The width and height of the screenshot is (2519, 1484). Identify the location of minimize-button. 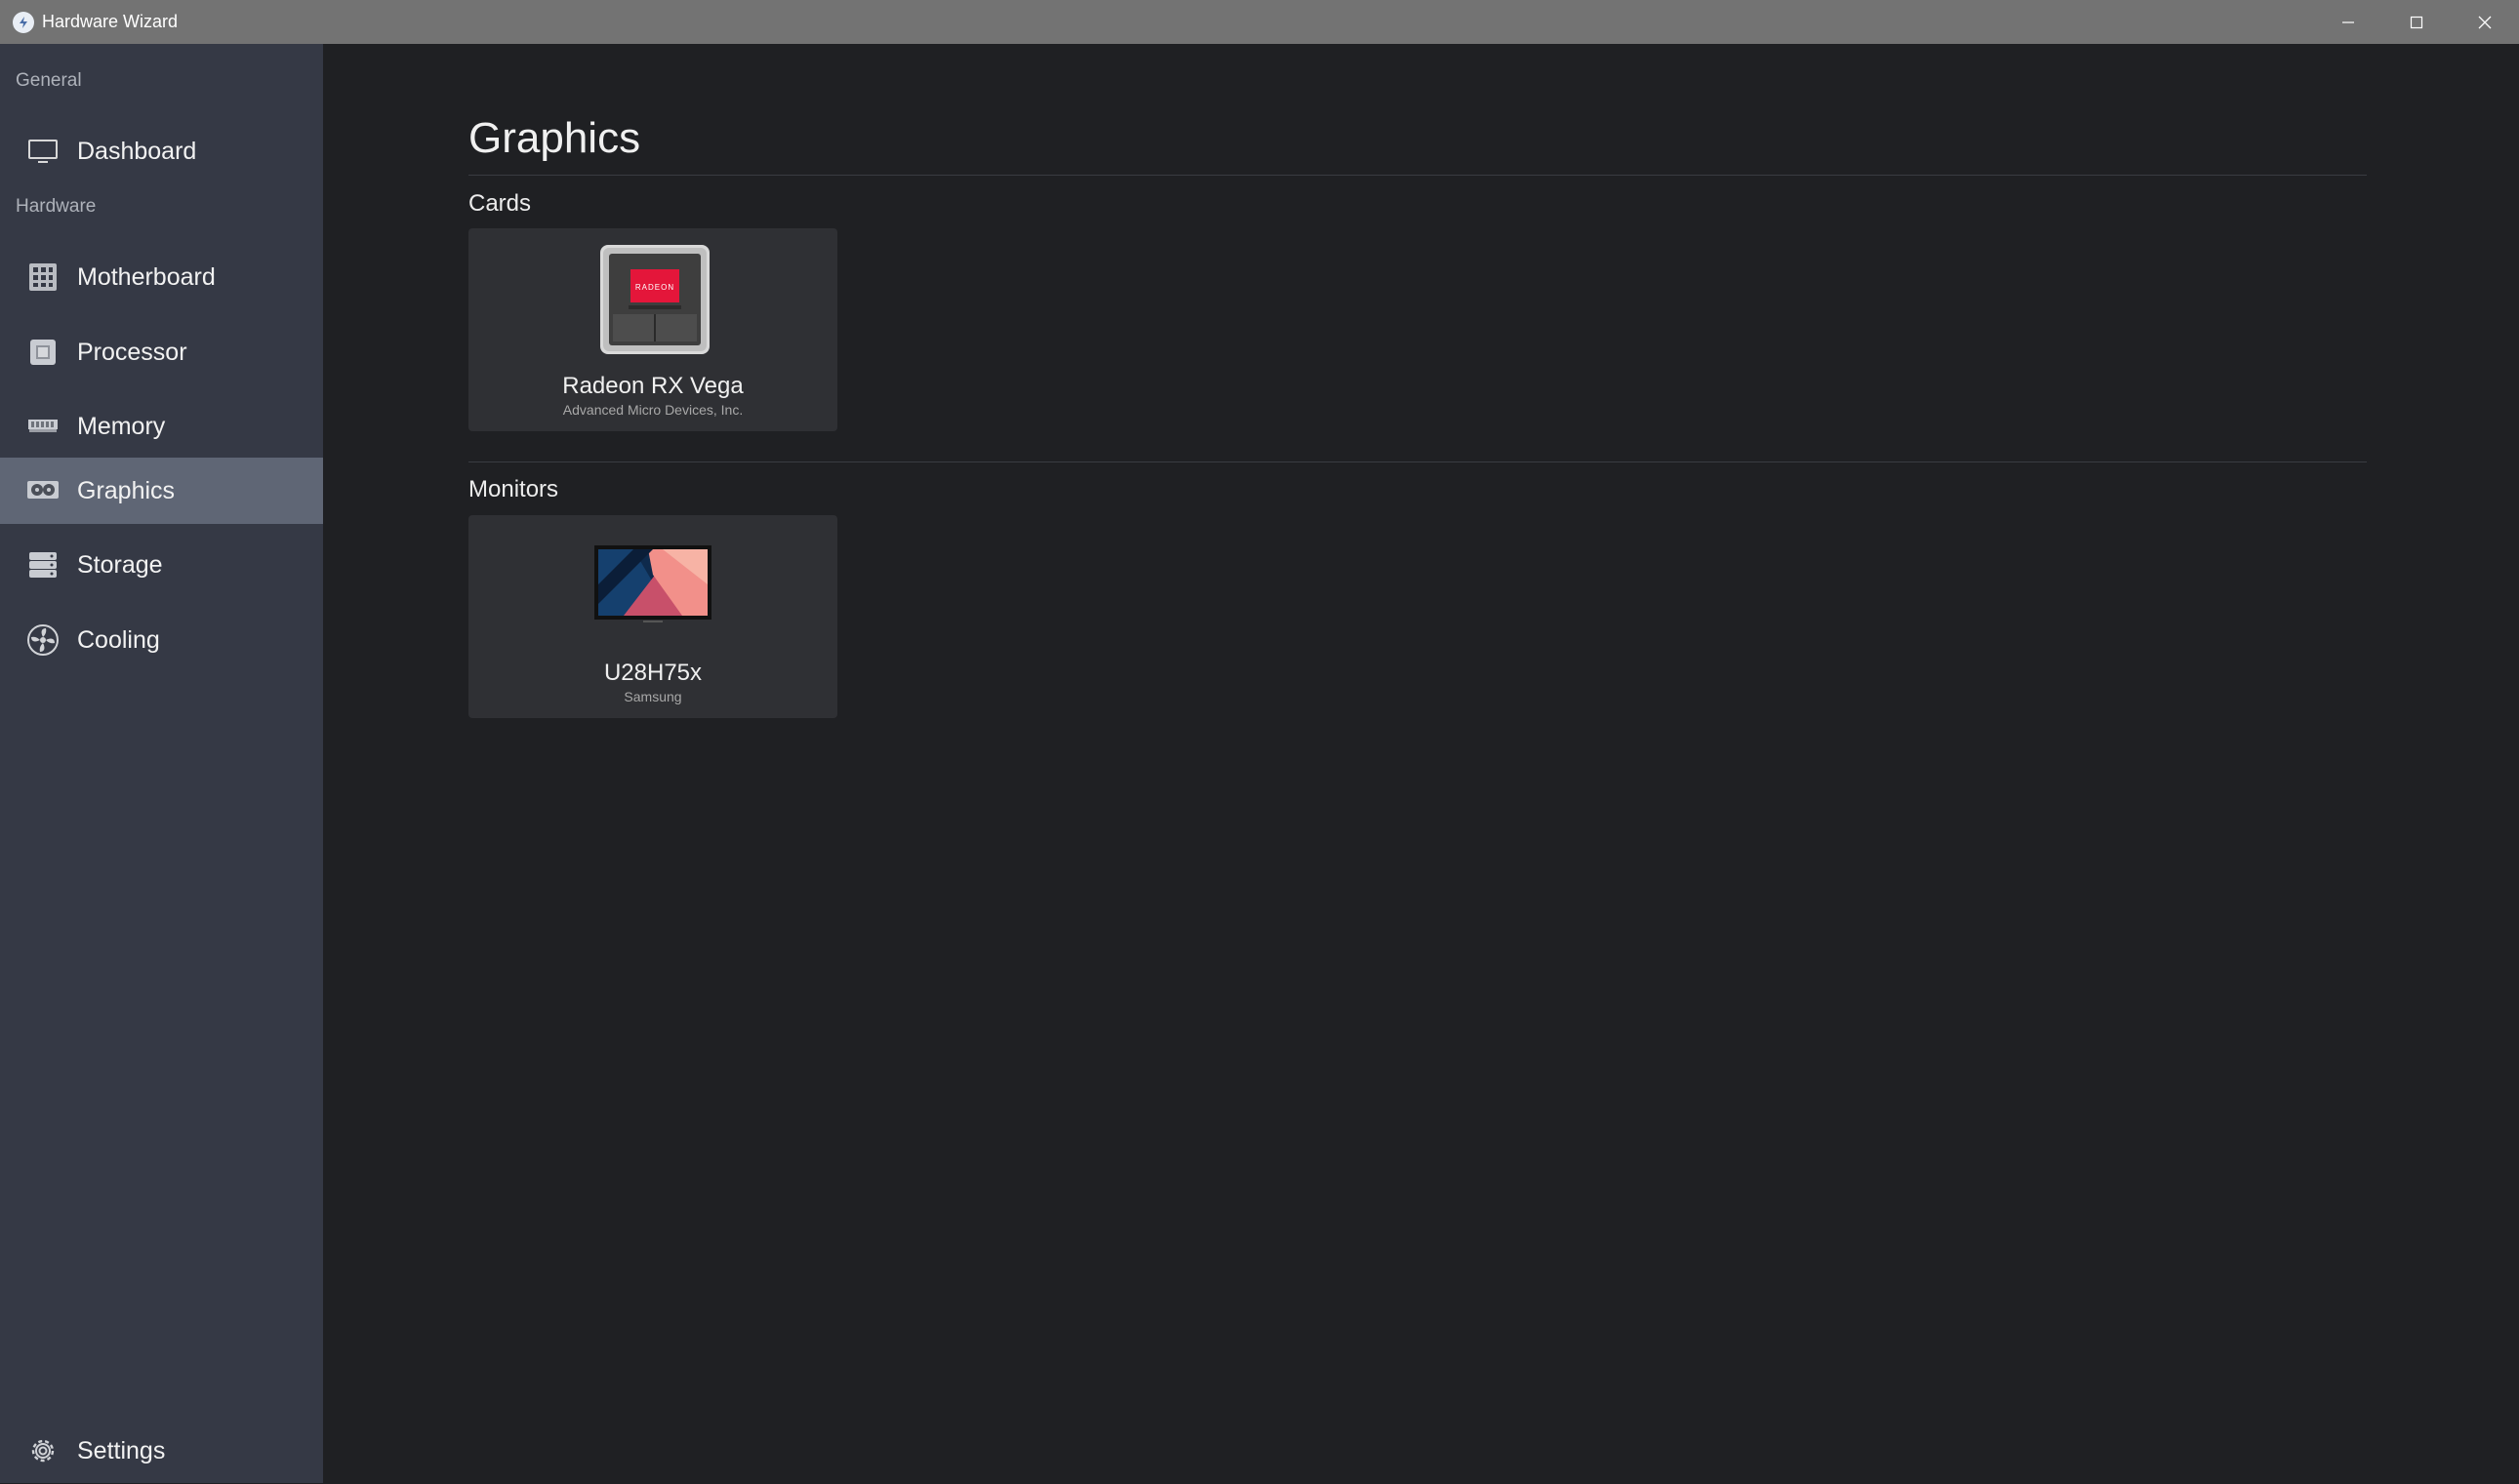
(2348, 22).